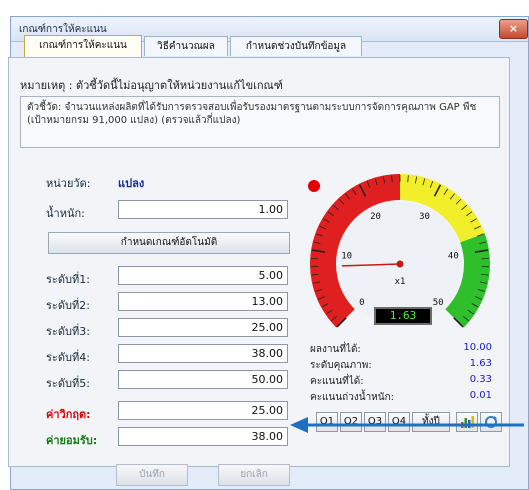 This screenshot has height=490, width=529. Describe the element at coordinates (400, 282) in the screenshot. I see `gauge-multiplier: x1` at that location.